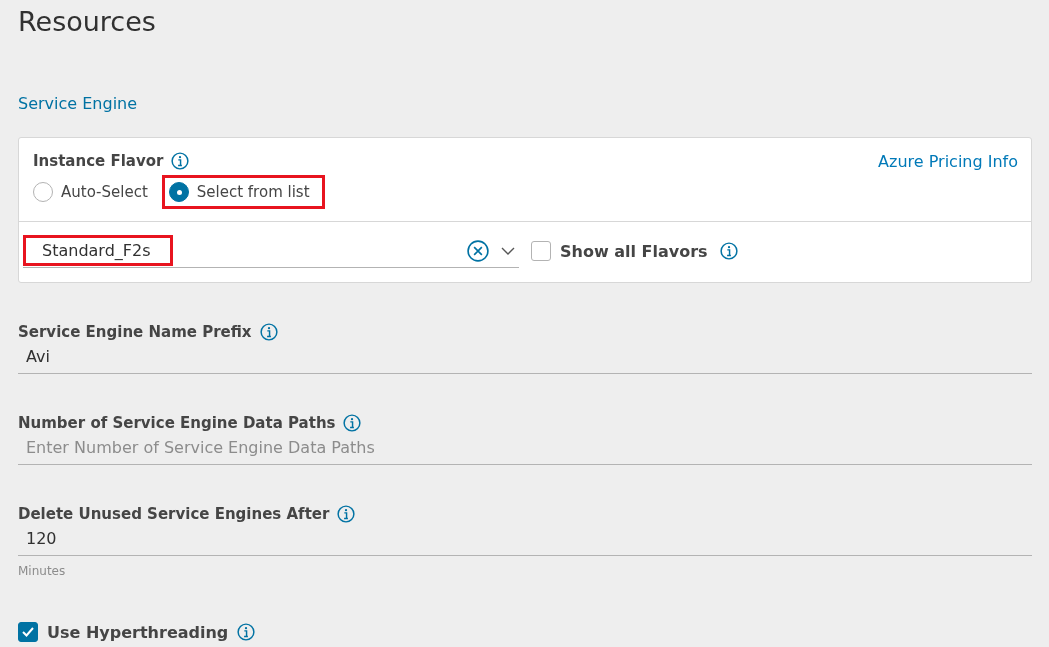  I want to click on page-title: Resources, so click(87, 22).